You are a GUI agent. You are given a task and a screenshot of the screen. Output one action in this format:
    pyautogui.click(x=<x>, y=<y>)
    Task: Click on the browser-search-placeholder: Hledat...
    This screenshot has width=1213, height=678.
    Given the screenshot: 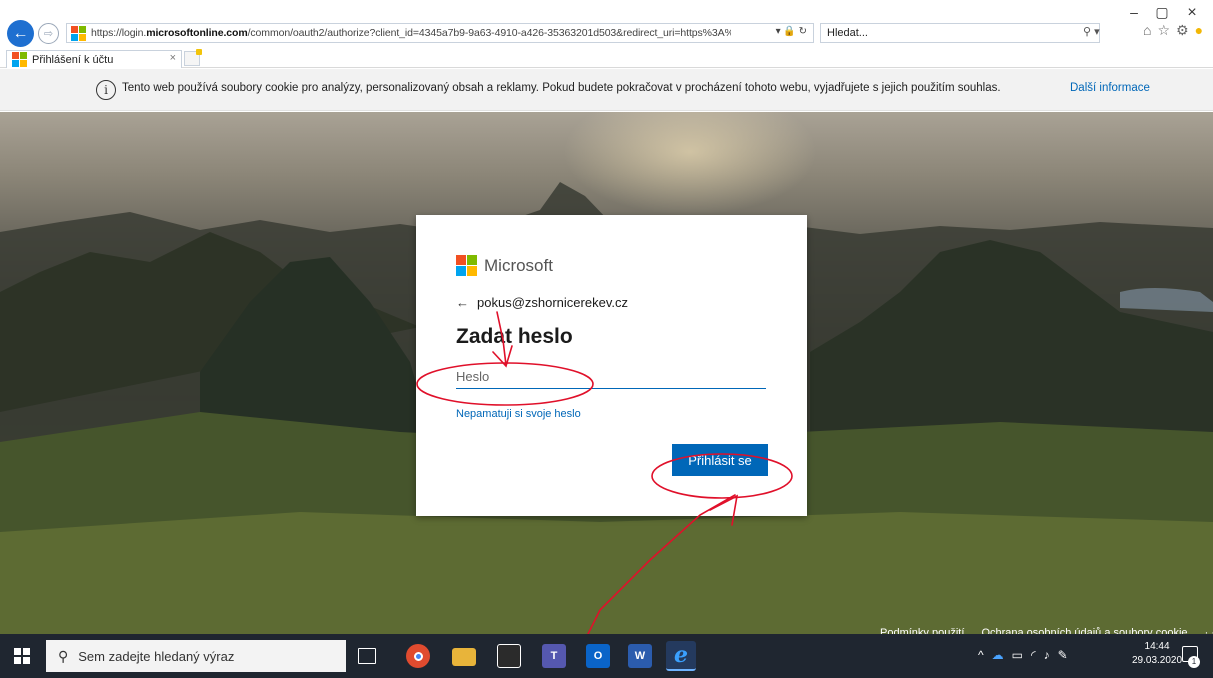 What is the action you would take?
    pyautogui.click(x=847, y=33)
    